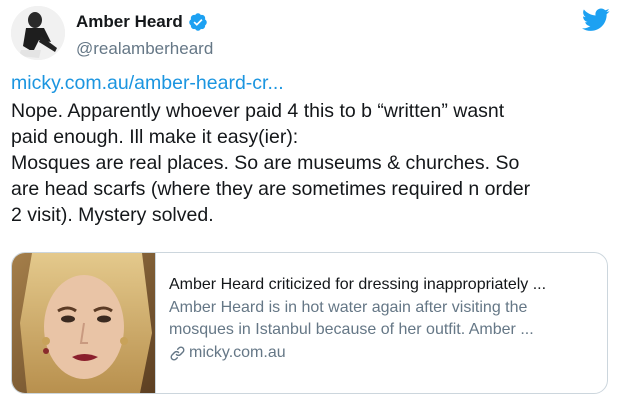 This screenshot has height=404, width=620. What do you see at coordinates (198, 22) in the screenshot?
I see `verified-badge-icon` at bounding box center [198, 22].